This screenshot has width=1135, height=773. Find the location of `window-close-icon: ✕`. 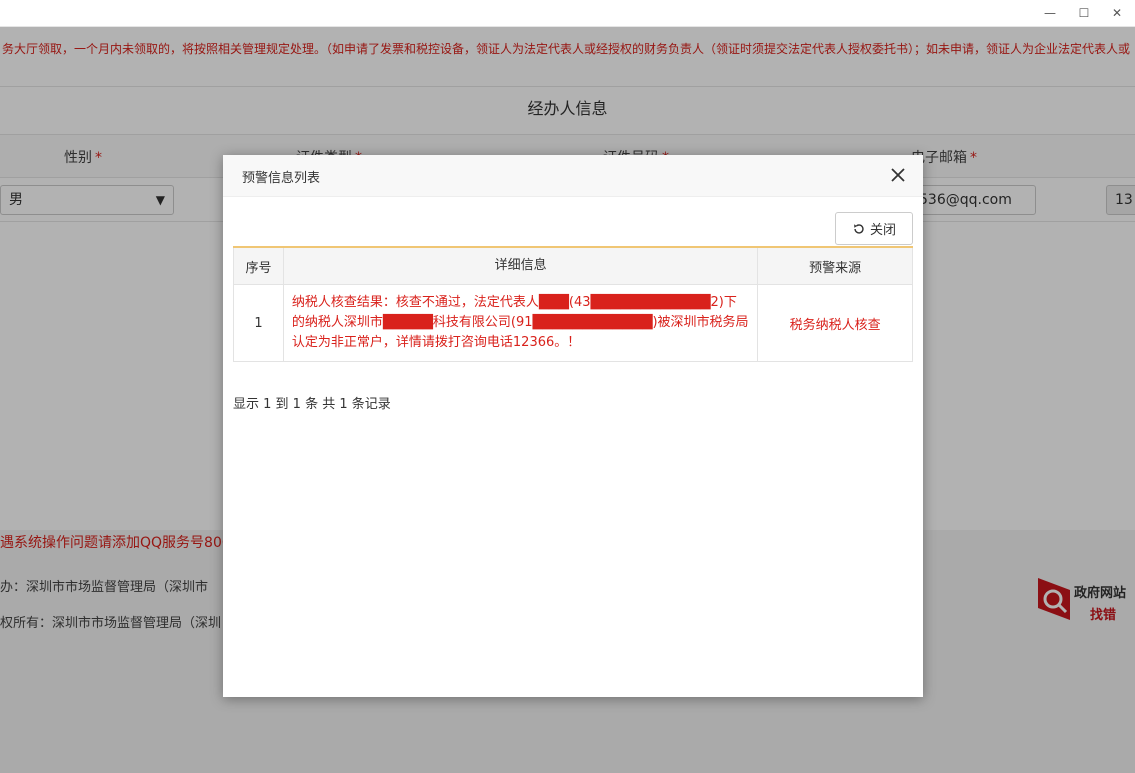

window-close-icon: ✕ is located at coordinates (1117, 13).